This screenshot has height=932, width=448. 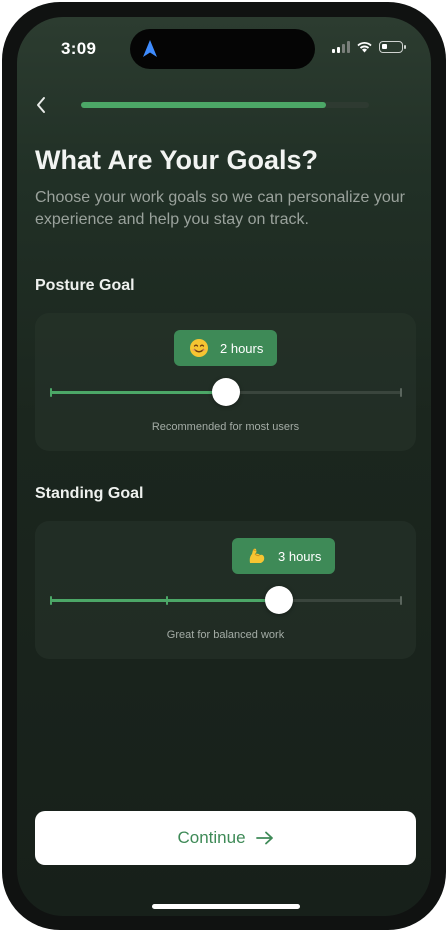 I want to click on standing-goal-slider, so click(x=226, y=600).